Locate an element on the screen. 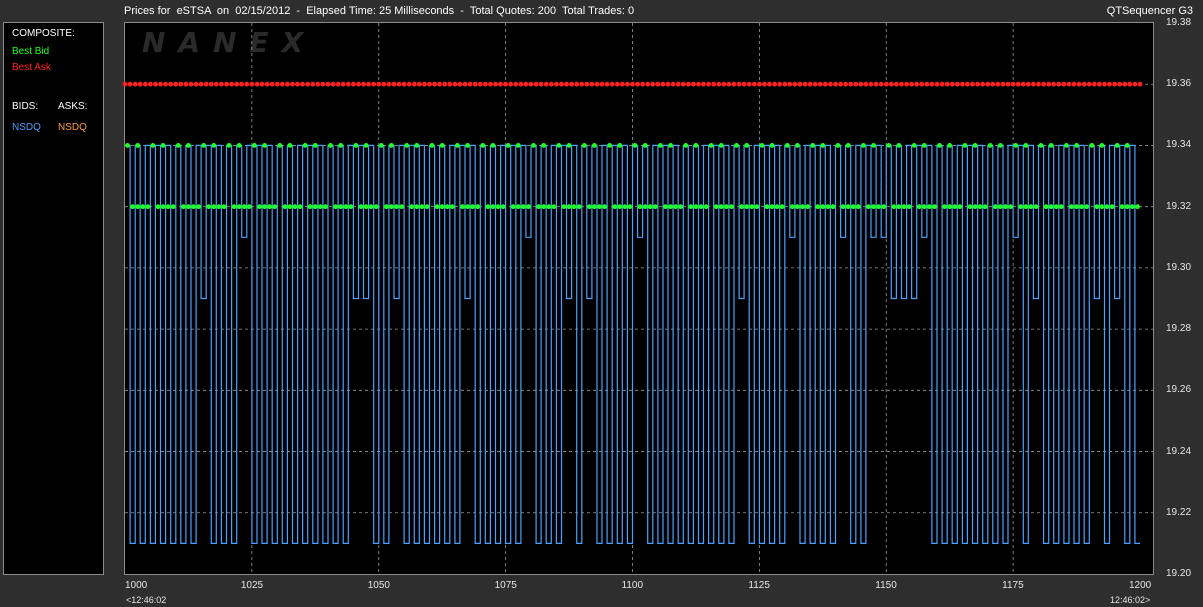 The image size is (1203, 607). x-tick-label: 1050 is located at coordinates (378, 585).